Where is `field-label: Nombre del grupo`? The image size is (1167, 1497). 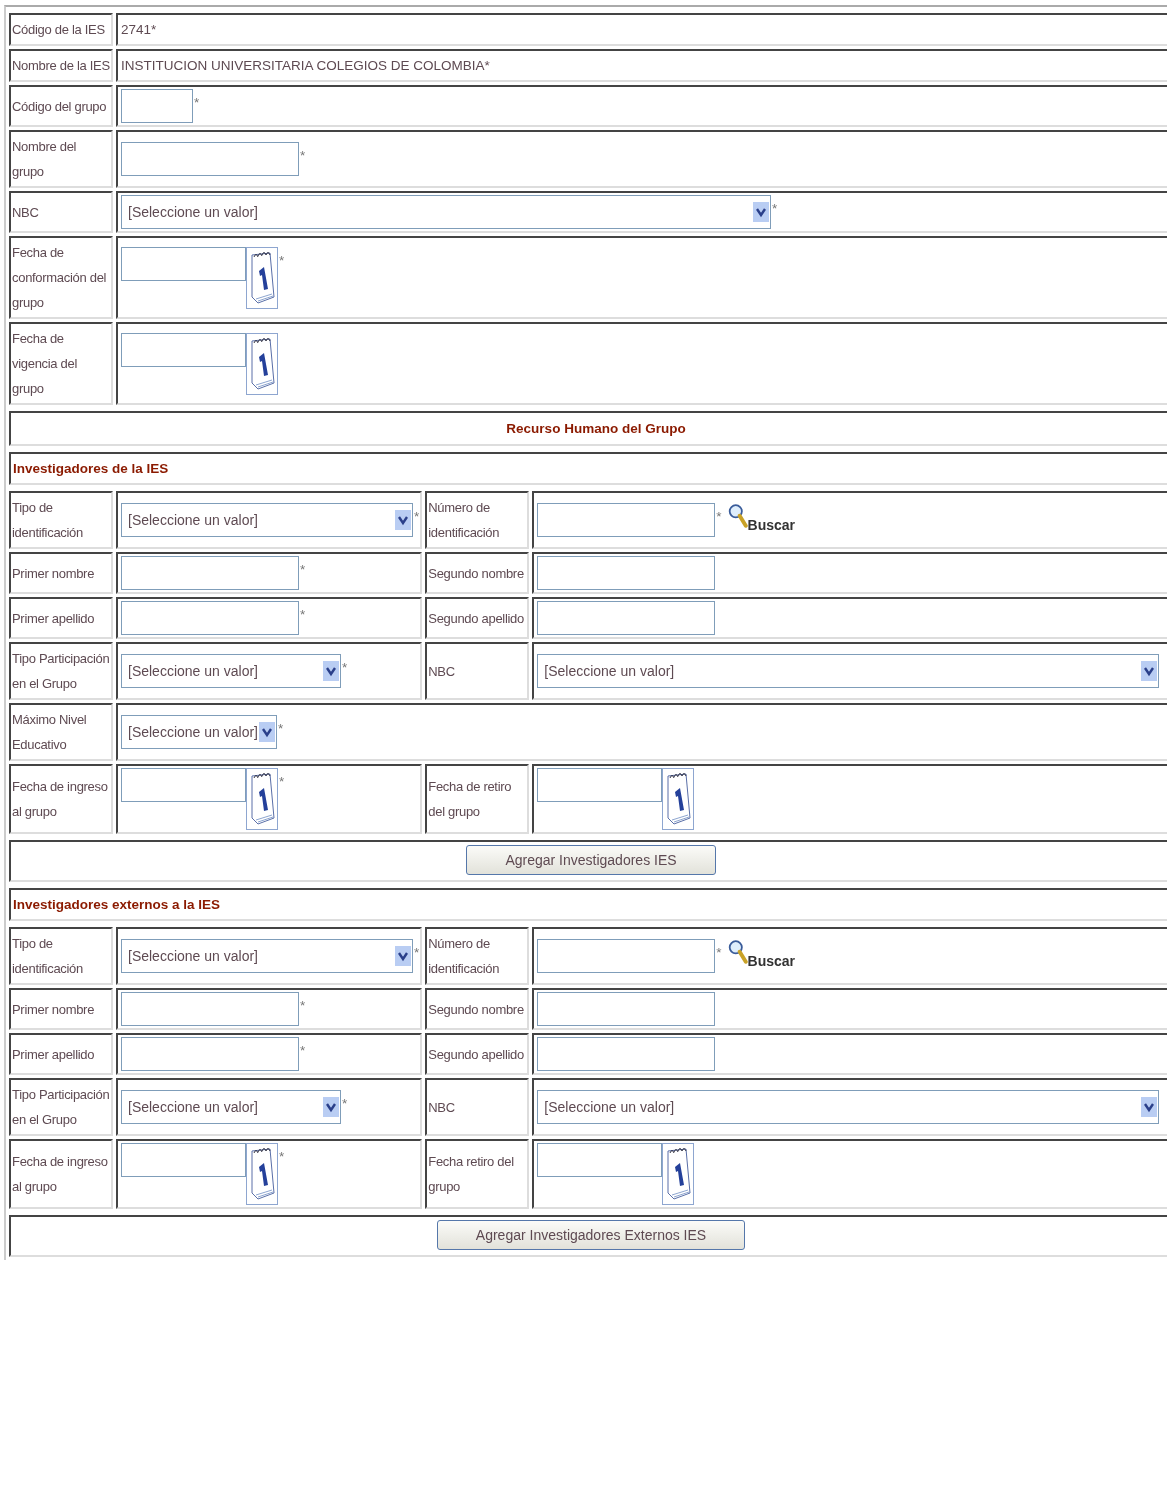
field-label: Nombre del grupo is located at coordinates (45, 159).